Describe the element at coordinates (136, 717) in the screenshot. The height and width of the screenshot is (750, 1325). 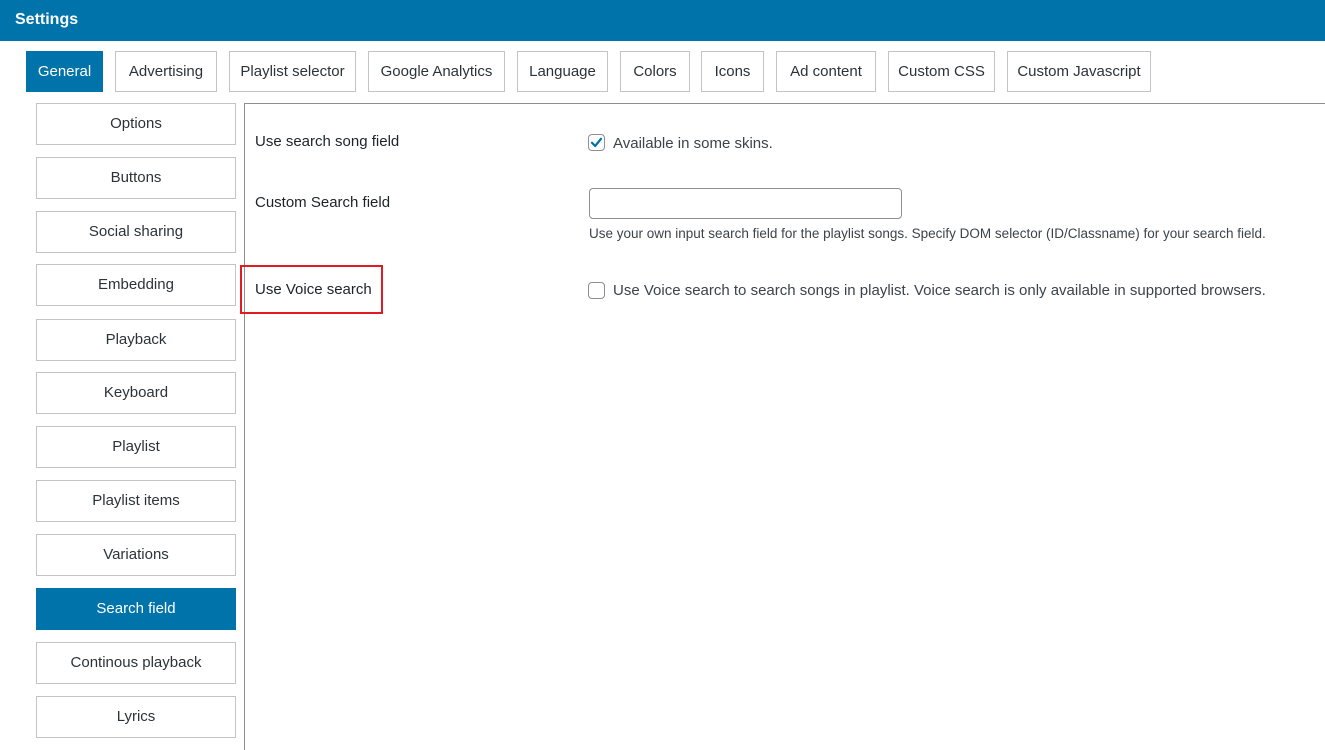
I see `sidebar-item-lyrics: Lyrics` at that location.